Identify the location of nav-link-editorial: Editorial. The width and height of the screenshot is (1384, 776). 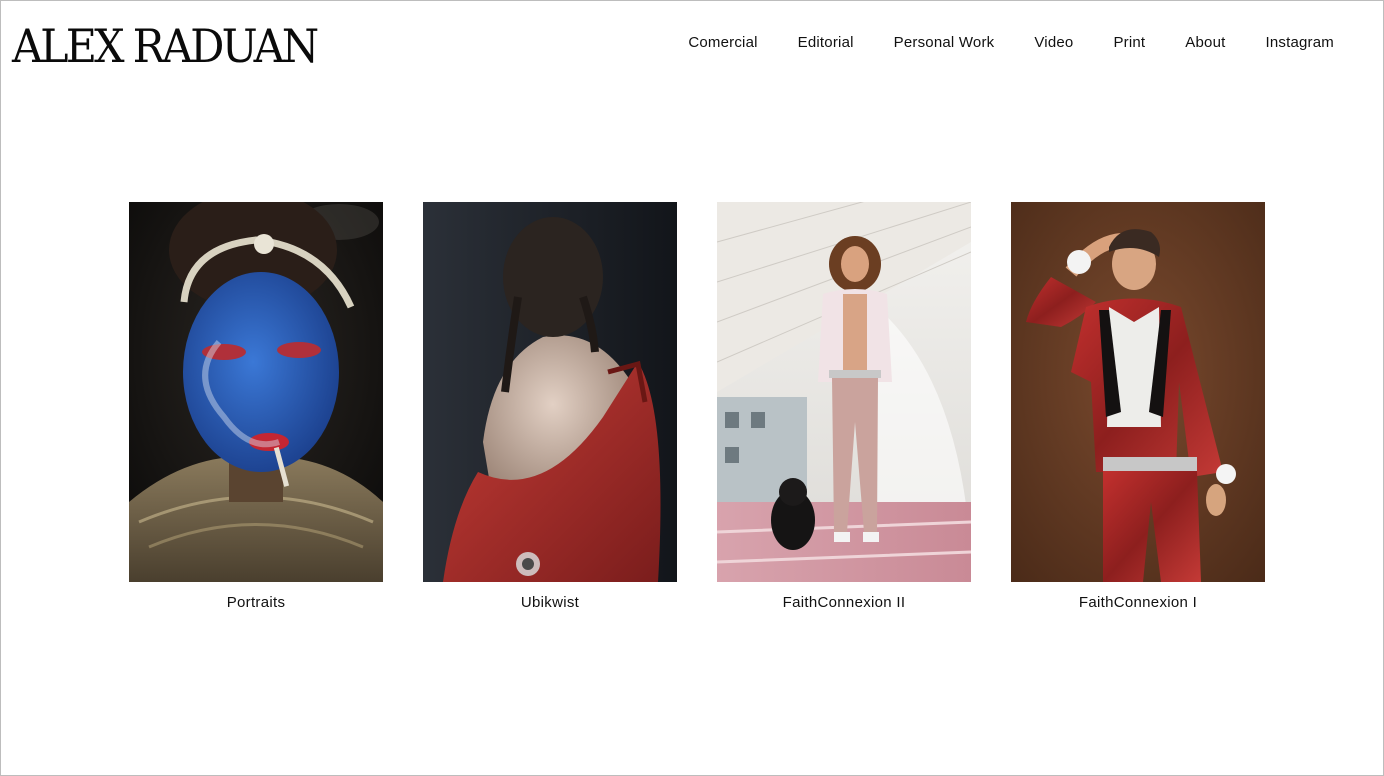
(826, 43).